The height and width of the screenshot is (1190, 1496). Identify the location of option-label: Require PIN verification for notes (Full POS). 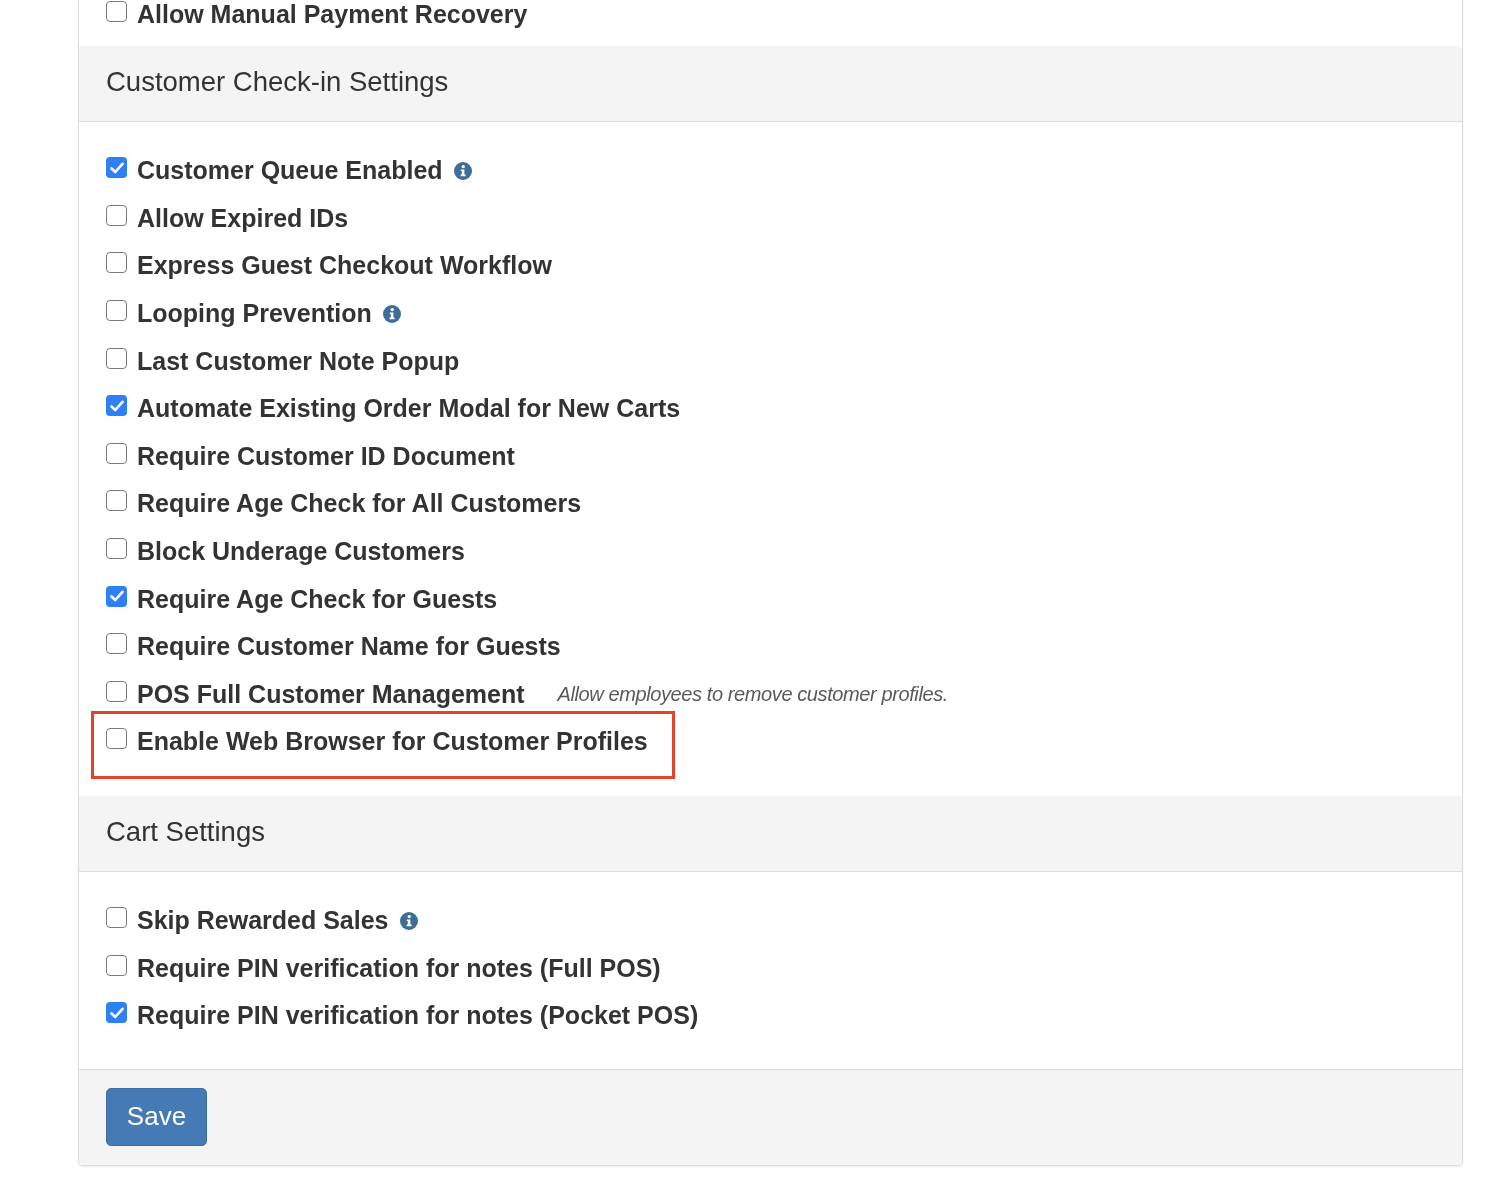
(399, 968).